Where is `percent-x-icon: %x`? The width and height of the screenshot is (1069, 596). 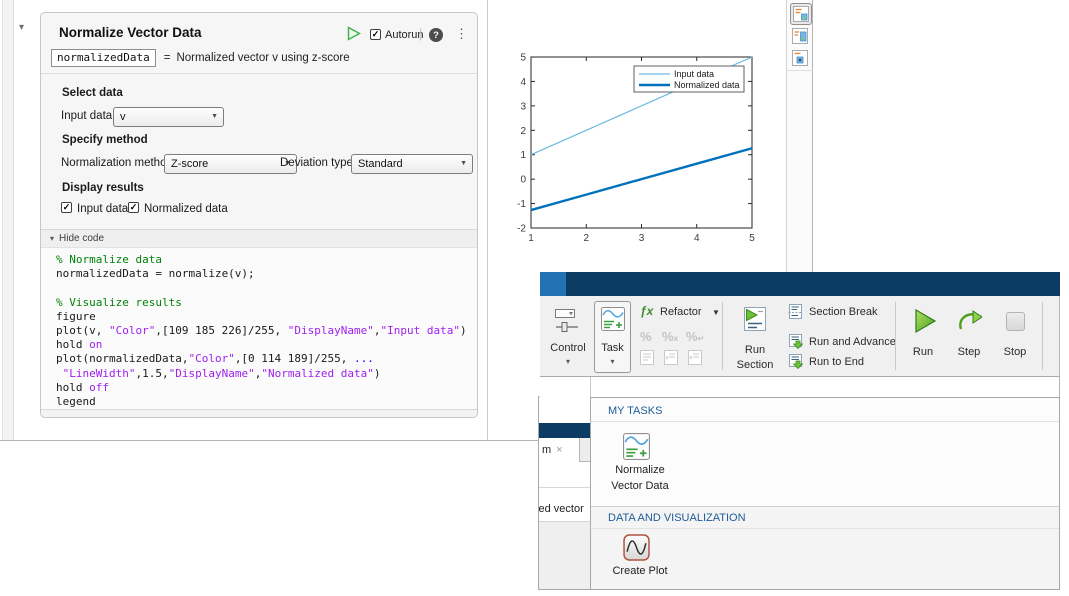 percent-x-icon: %x is located at coordinates (670, 336).